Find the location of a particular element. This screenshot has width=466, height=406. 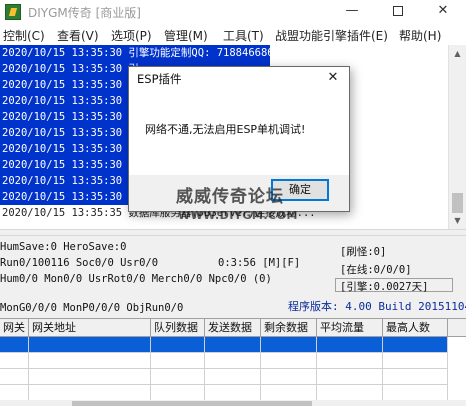

column-header-max-players: 最高人数 is located at coordinates (415, 327).